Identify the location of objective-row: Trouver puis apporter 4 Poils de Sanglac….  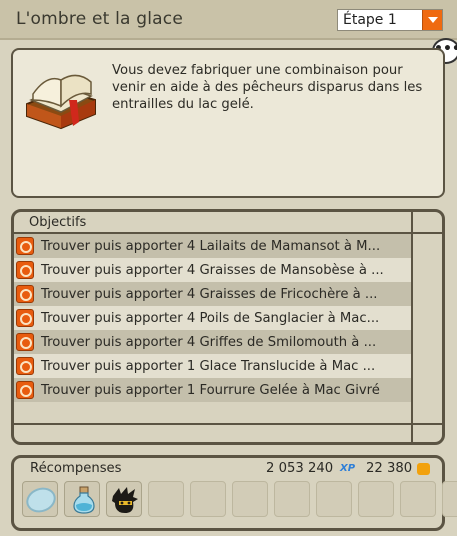
(212, 318).